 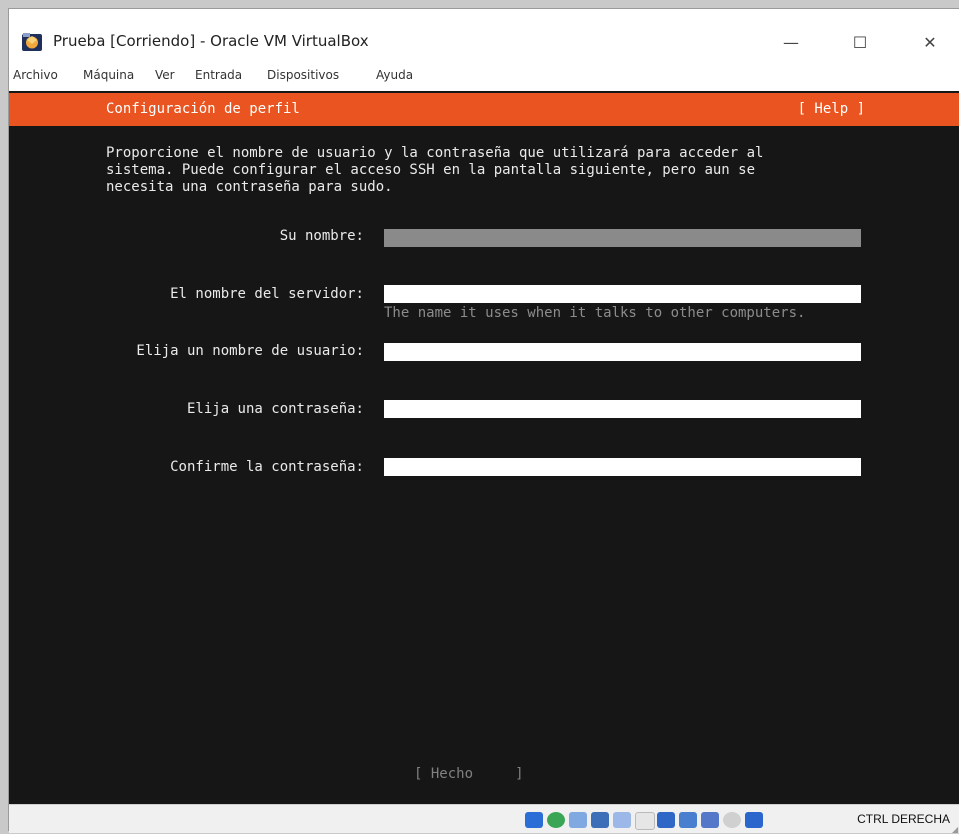 What do you see at coordinates (556, 820) in the screenshot?
I see `optical-drive-icon` at bounding box center [556, 820].